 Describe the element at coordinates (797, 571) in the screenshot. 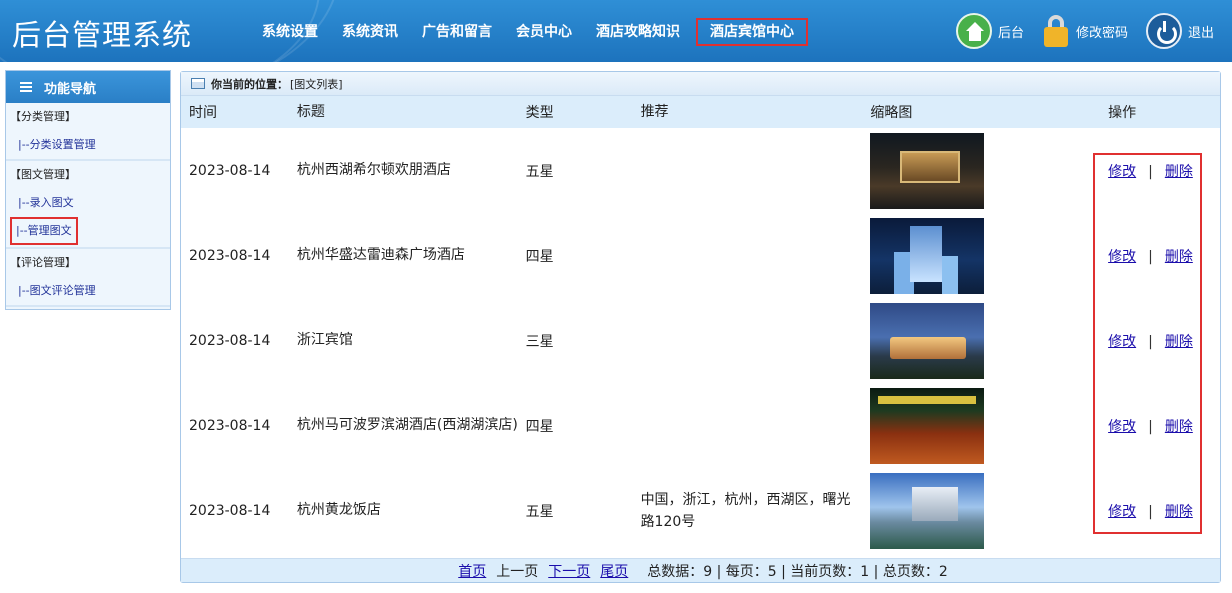

I see `pagination-stats: 总数据：9 | 每页：5 | 当前页数：1 | 总页数：2` at that location.